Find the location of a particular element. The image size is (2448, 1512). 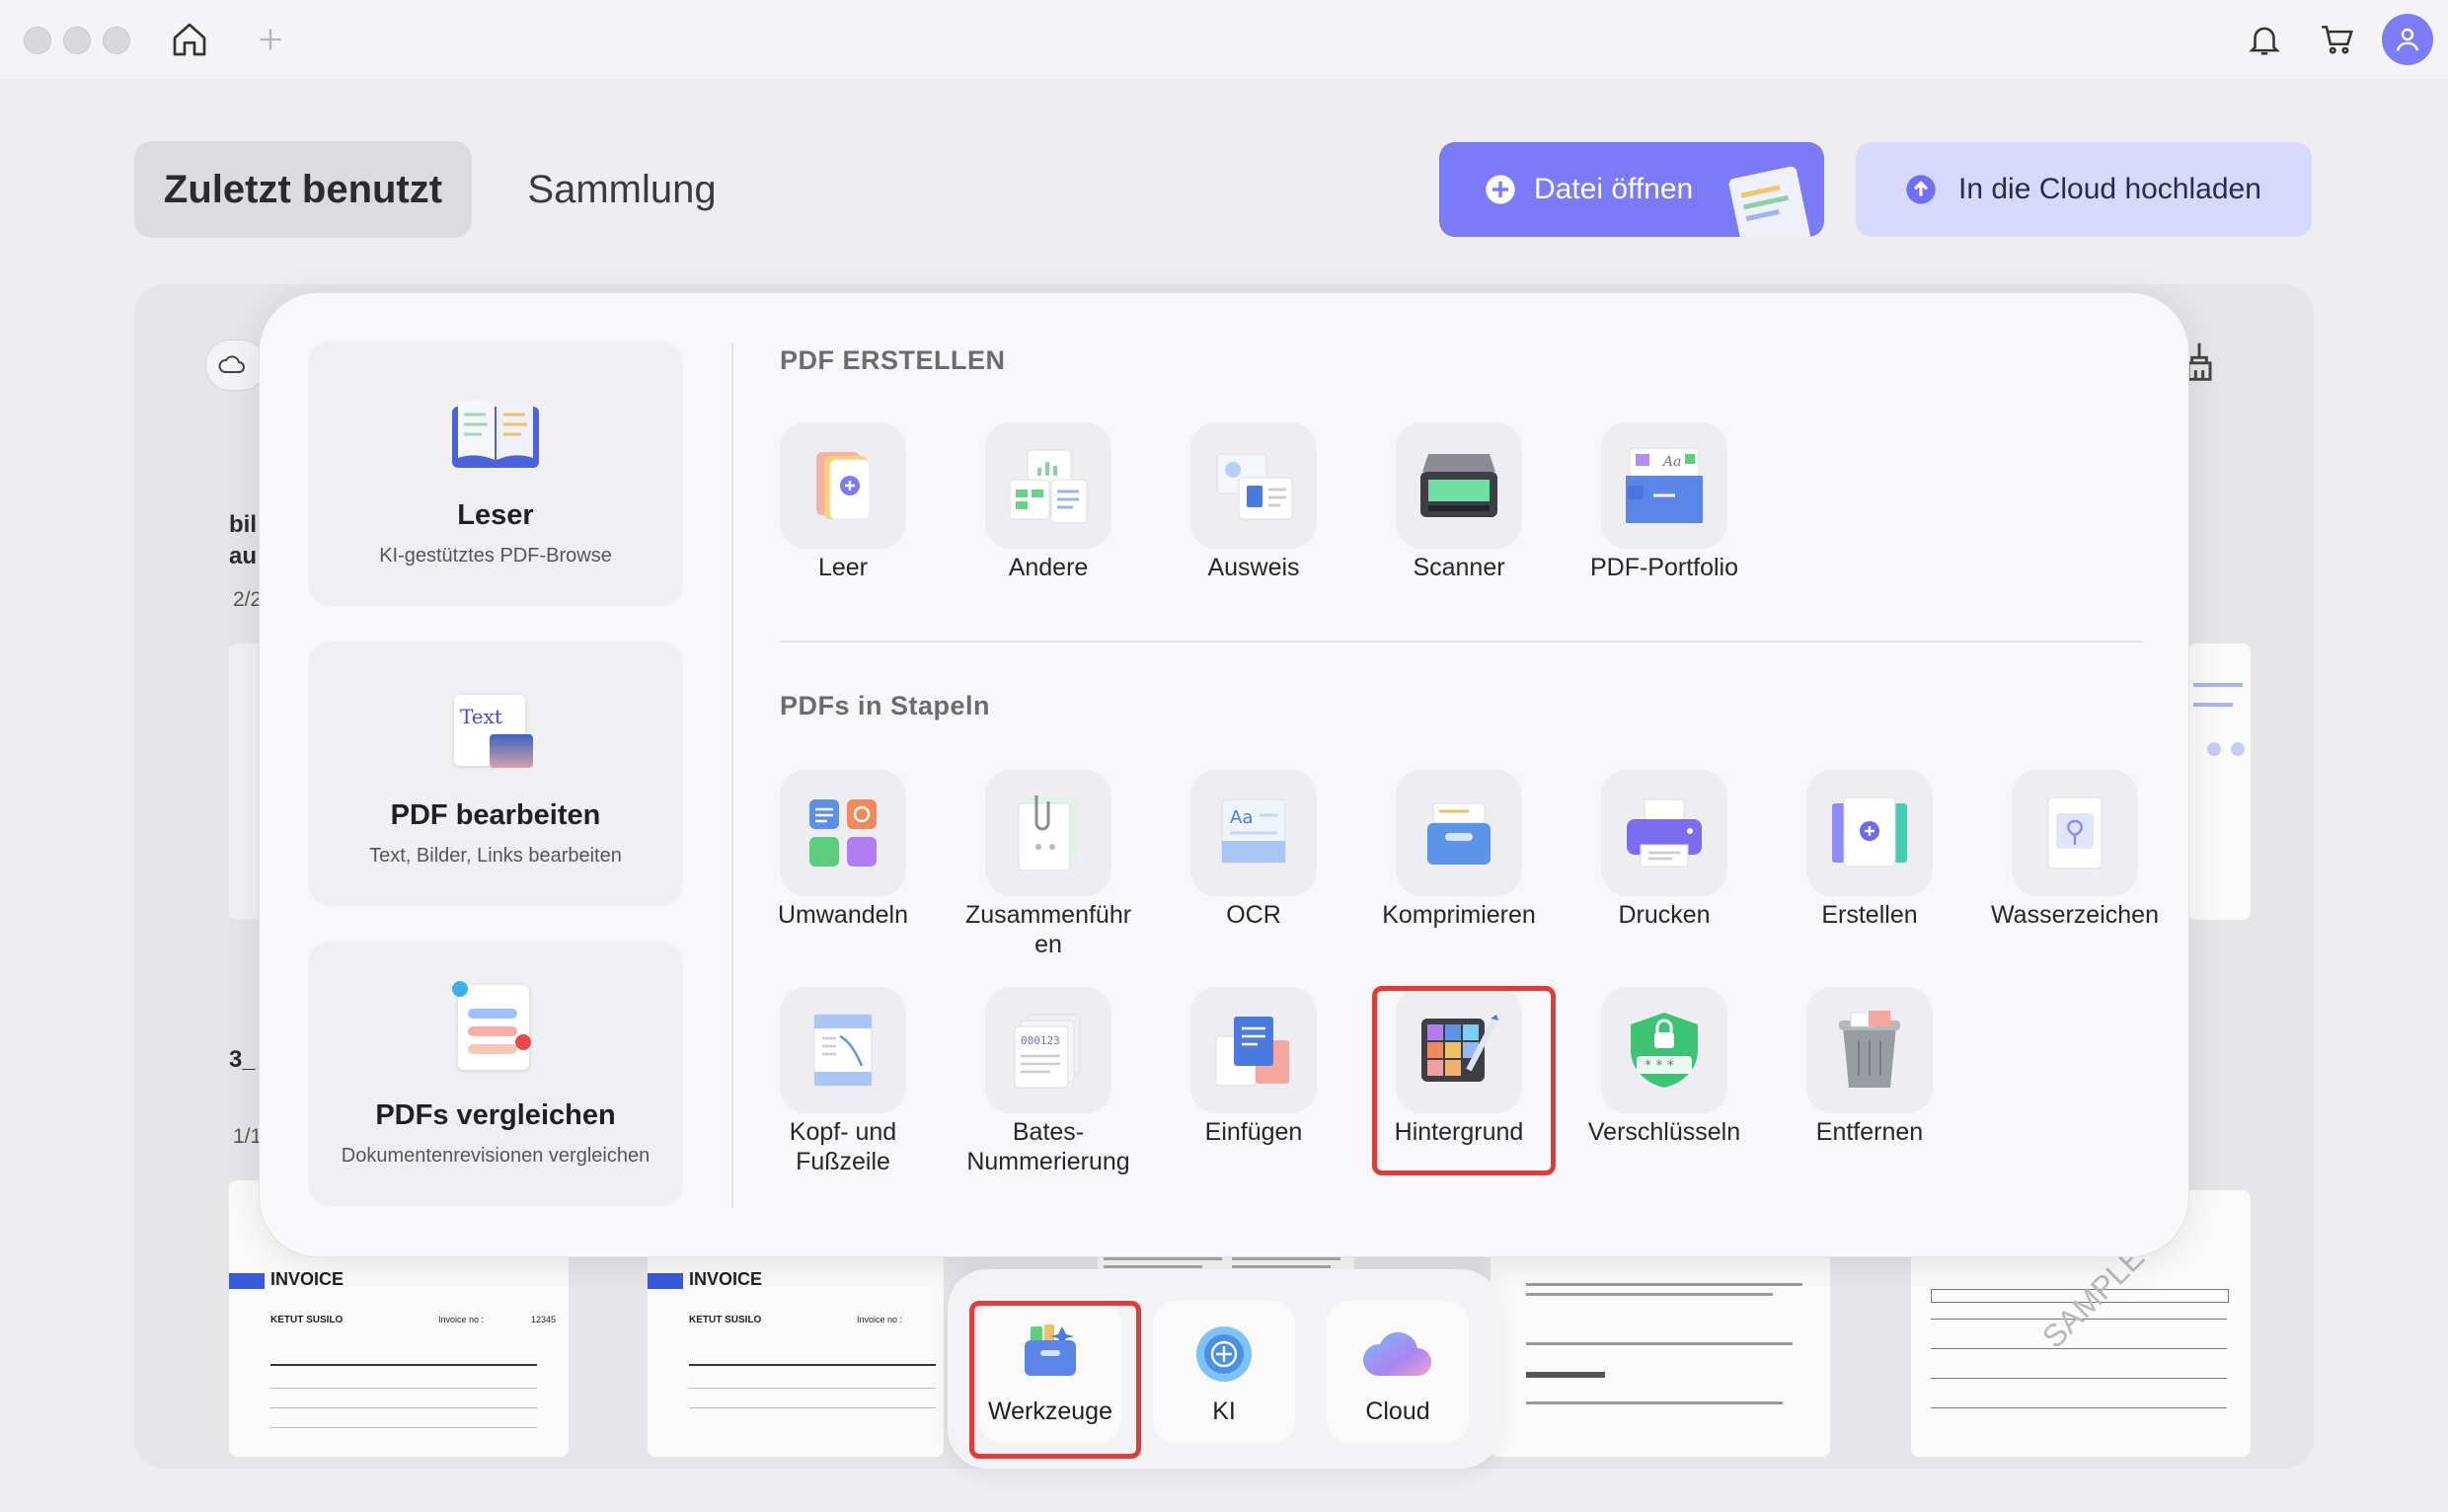

plus-circle-icon is located at coordinates (1500, 194).